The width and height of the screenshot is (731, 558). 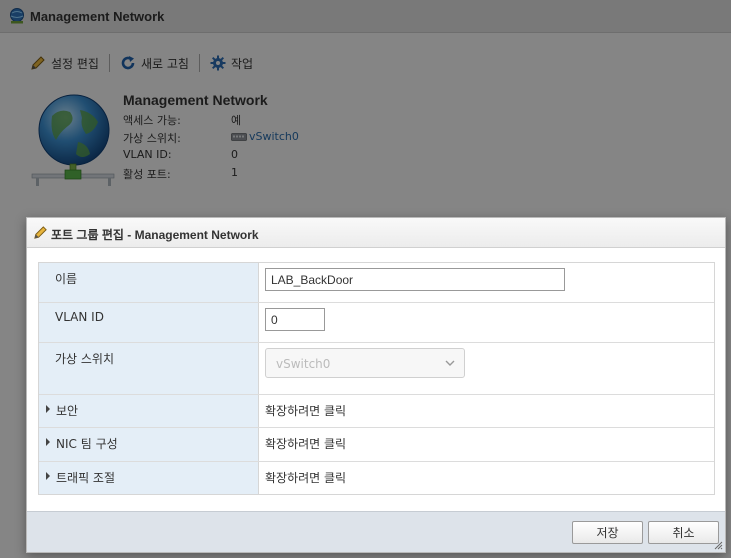 I want to click on vswitch-label: 가상 스위치, so click(x=85, y=359).